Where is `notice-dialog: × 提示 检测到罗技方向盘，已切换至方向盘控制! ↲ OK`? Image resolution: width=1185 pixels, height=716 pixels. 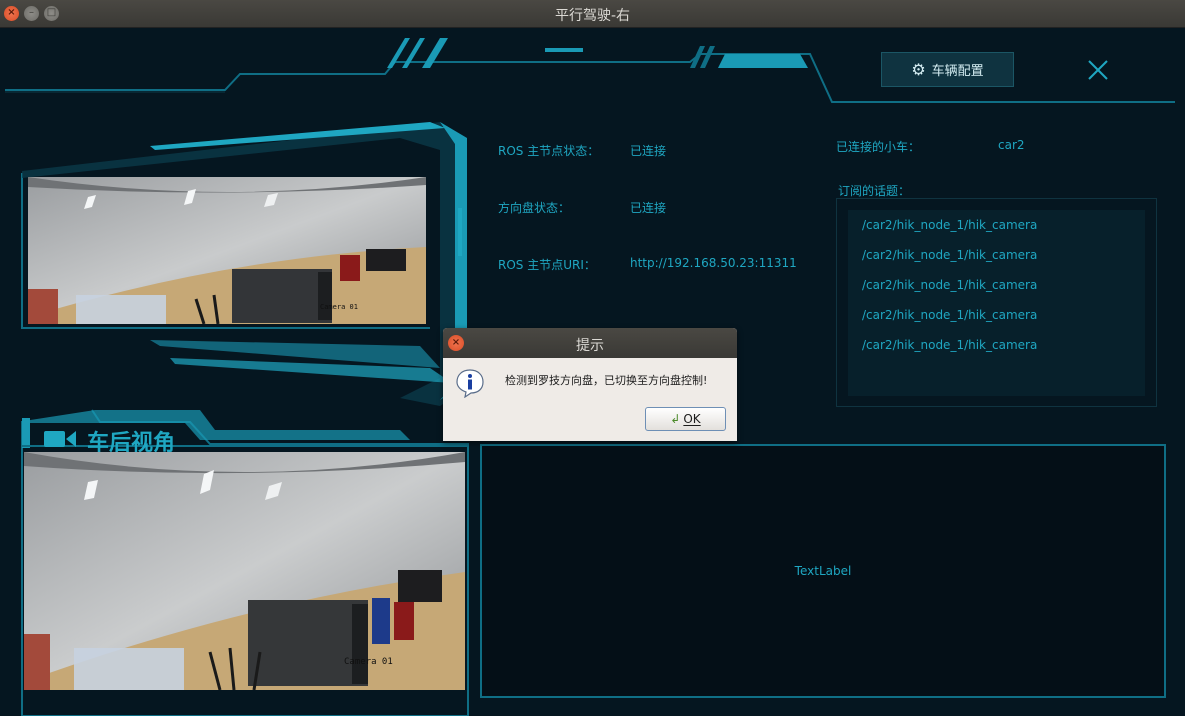
notice-dialog: × 提示 检测到罗技方向盘，已切换至方向盘控制! ↲ OK is located at coordinates (590, 384).